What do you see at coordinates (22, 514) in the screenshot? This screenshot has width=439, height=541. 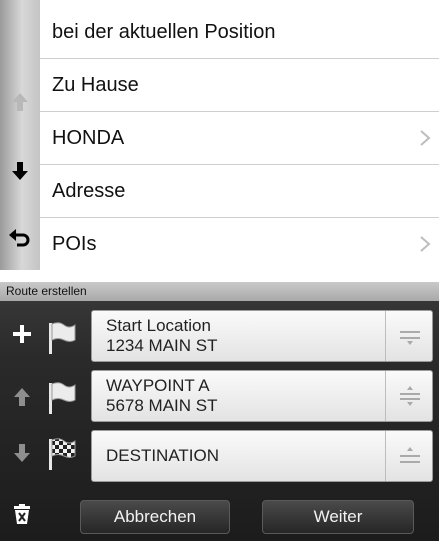 I see `trash-icon` at bounding box center [22, 514].